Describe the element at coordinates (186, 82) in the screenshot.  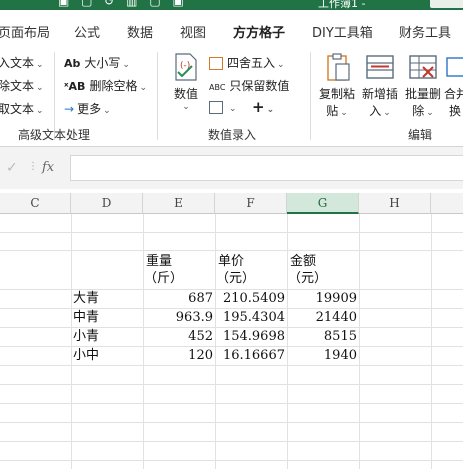
I see `value-button: (-) 数值 ⌄` at that location.